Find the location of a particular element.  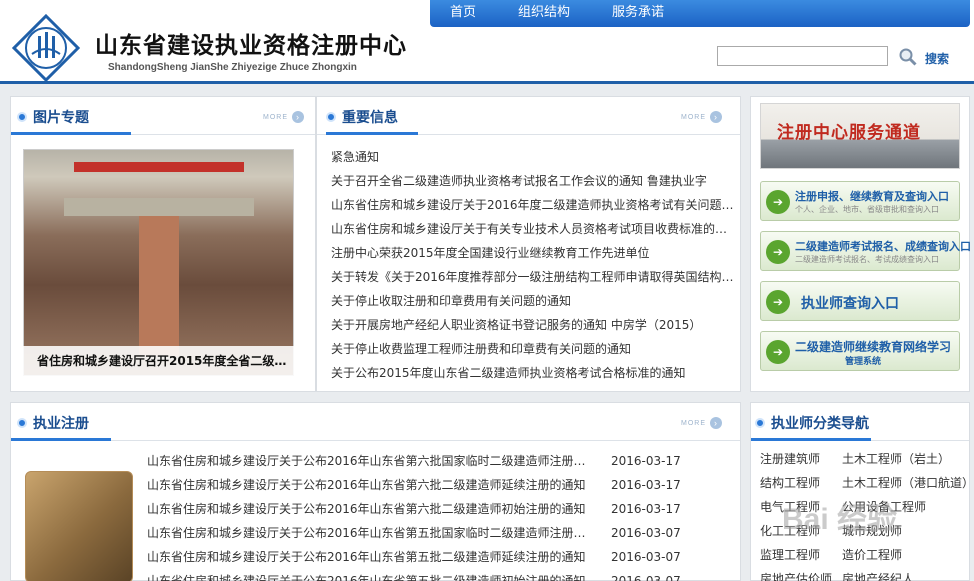

news-item: 注册中心荣获2015年度全国建设行业继续教育工作先进单位 is located at coordinates (533, 253).